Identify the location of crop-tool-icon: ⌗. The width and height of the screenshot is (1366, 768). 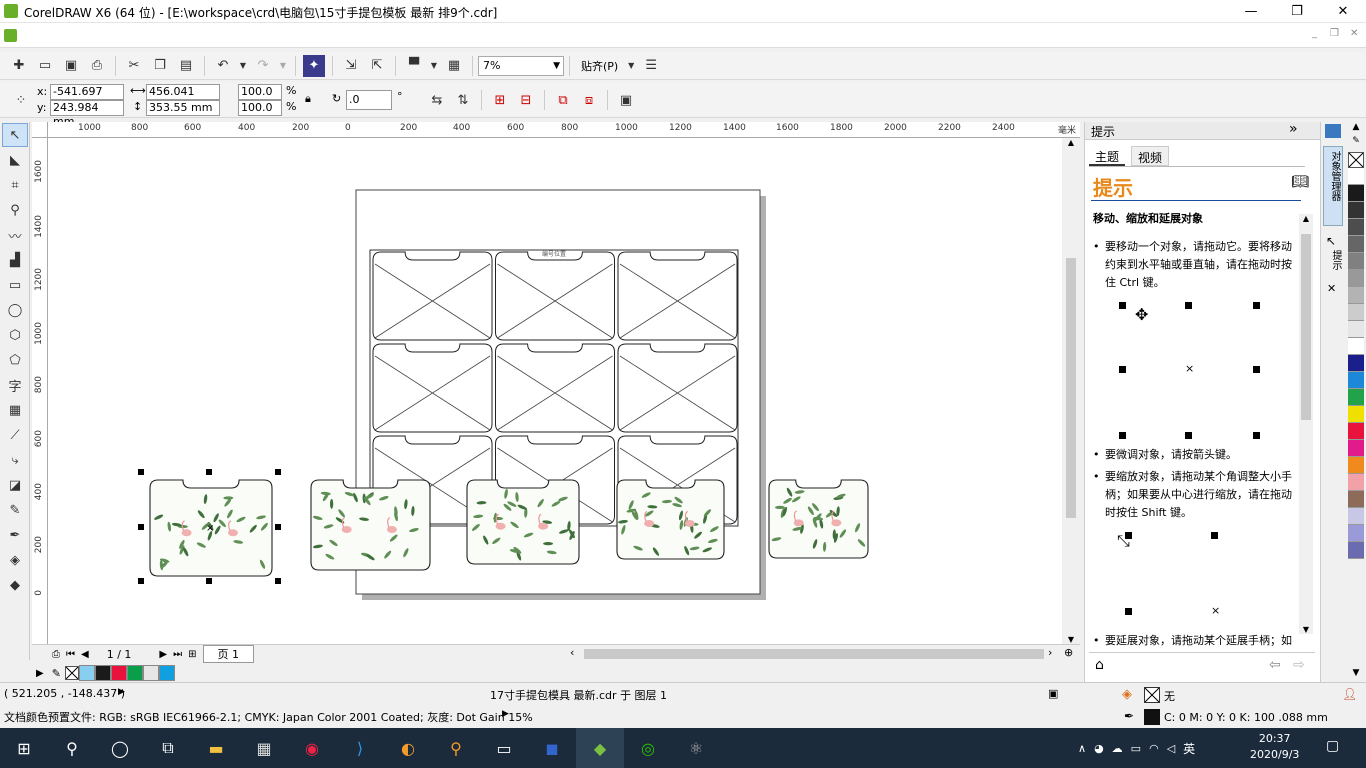
(15, 185).